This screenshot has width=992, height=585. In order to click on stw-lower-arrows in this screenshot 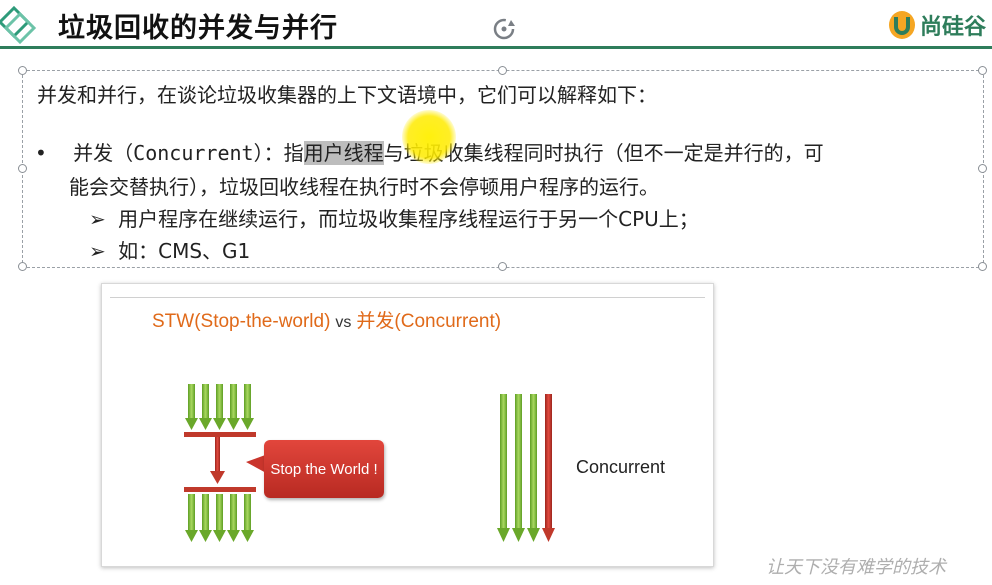, I will do `click(219, 518)`.